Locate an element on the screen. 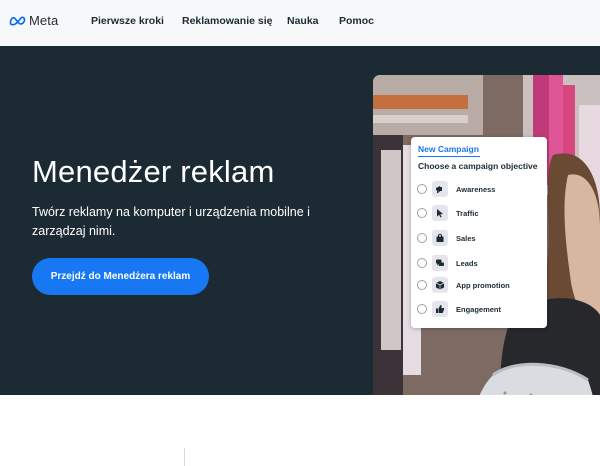 The width and height of the screenshot is (600, 466). nav-item-pierwsze-kroki: Pierwsze kroki is located at coordinates (127, 21).